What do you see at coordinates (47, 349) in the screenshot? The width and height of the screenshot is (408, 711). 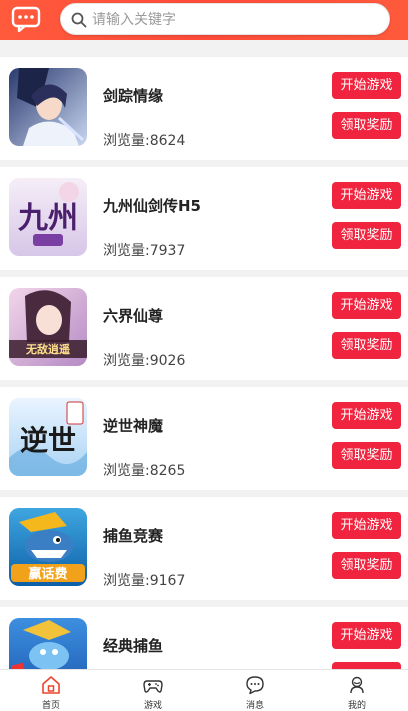 I see `thumbnail-title: 无敌逍遥` at bounding box center [47, 349].